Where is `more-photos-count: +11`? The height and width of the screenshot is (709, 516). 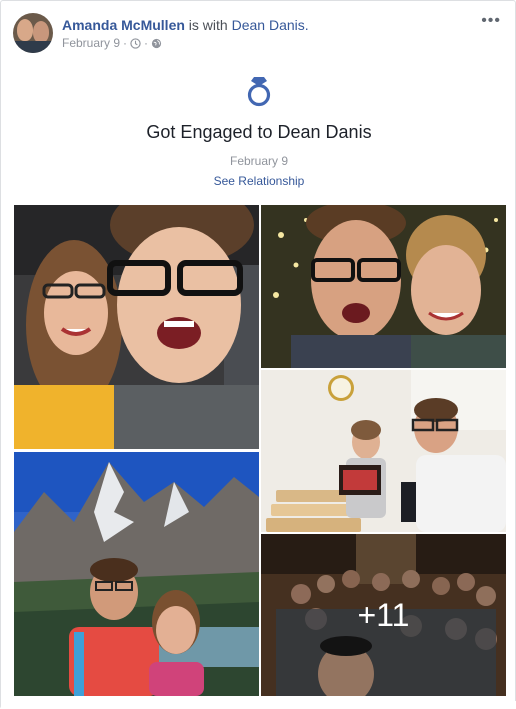 more-photos-count: +11 is located at coordinates (383, 615).